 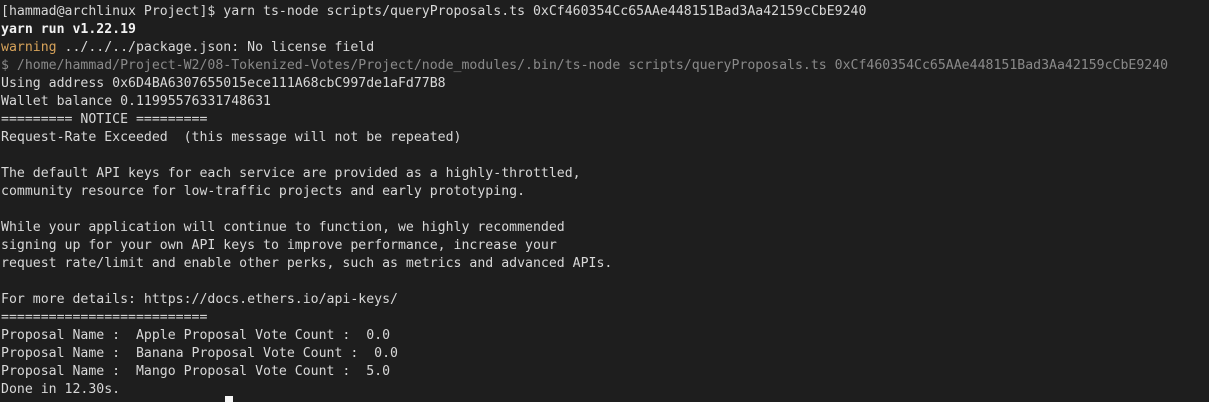 I want to click on balance-text: Wallet balance 0.11995576331748631, so click(x=136, y=101).